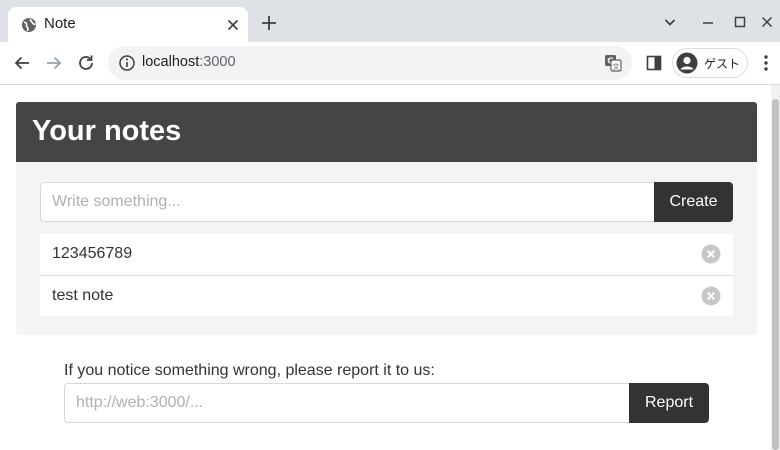 This screenshot has width=780, height=450. I want to click on note-text: test note, so click(83, 295).